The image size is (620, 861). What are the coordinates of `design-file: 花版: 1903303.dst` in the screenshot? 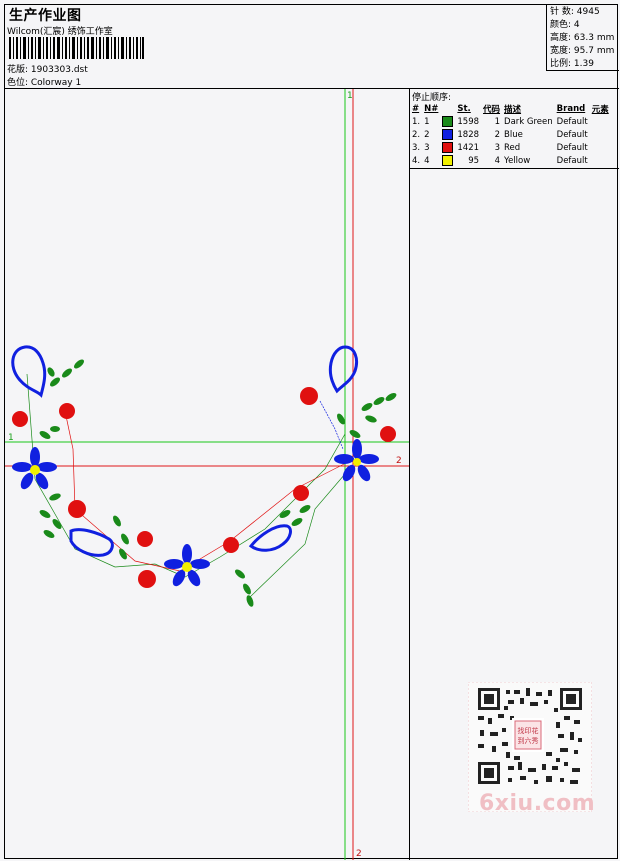 It's located at (47, 70).